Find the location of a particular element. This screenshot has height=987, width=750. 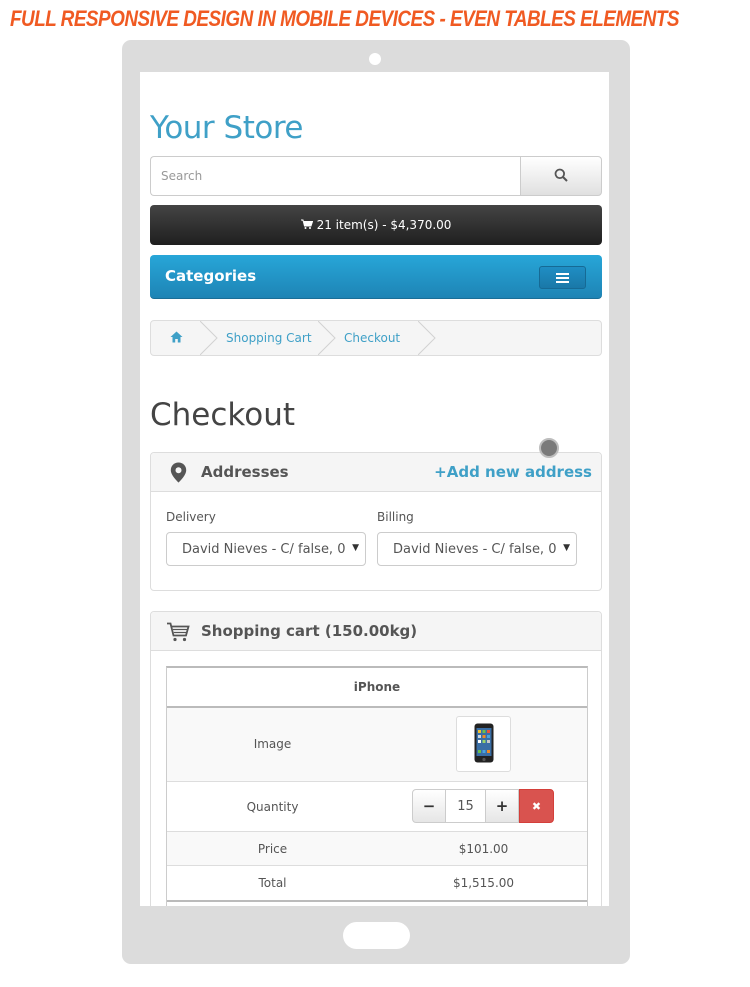

cart-icon is located at coordinates (306, 225).